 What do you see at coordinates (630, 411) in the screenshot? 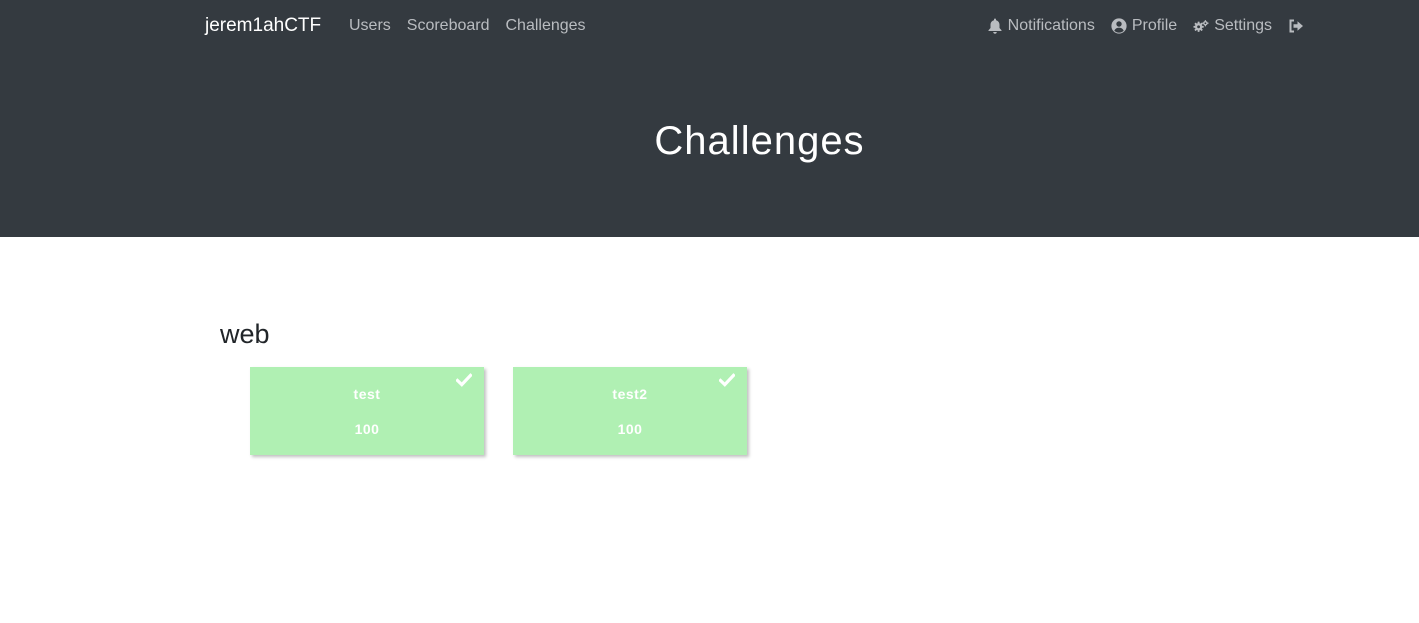
I see `challenge-card-test2: test2 100` at bounding box center [630, 411].